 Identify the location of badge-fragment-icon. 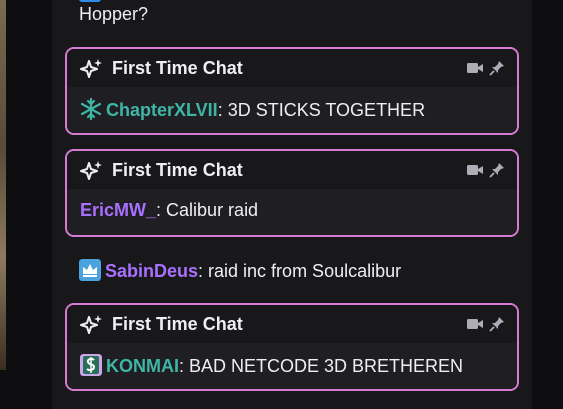
(90, 1).